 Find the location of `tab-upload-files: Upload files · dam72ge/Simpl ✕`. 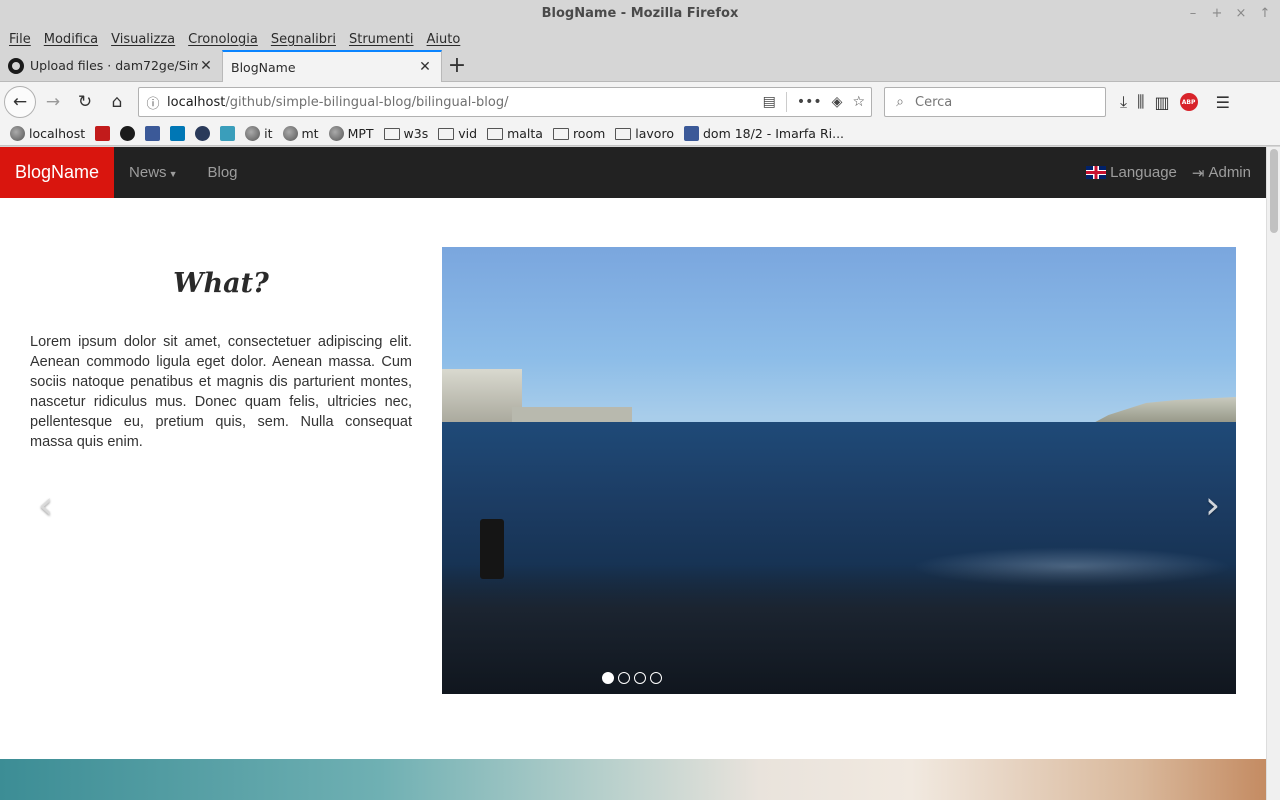

tab-upload-files: Upload files · dam72ge/Simpl ✕ is located at coordinates (111, 65).